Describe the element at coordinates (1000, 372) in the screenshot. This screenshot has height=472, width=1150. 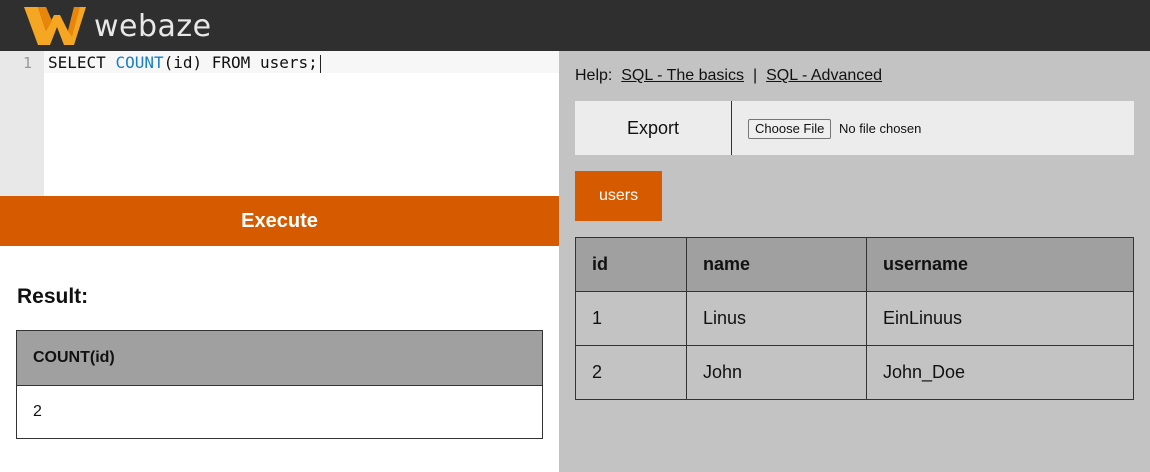
I see `cell-username: John_Doe` at that location.